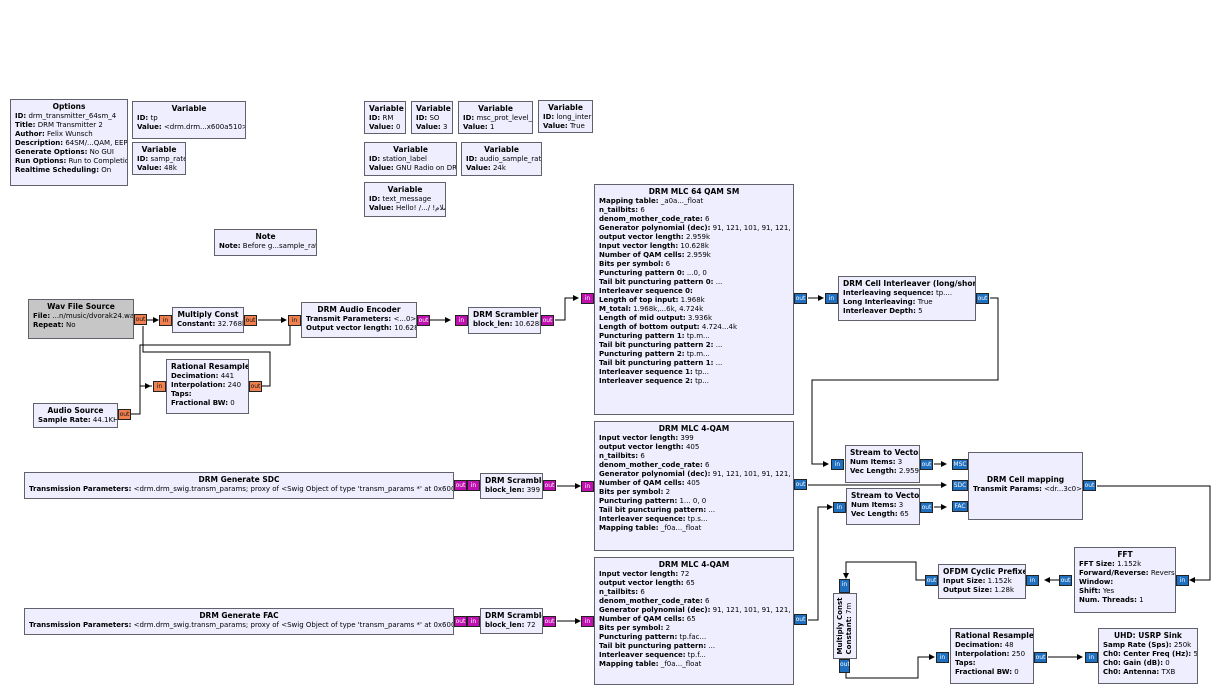  I want to click on audio-source-out-port: out, so click(124, 414).